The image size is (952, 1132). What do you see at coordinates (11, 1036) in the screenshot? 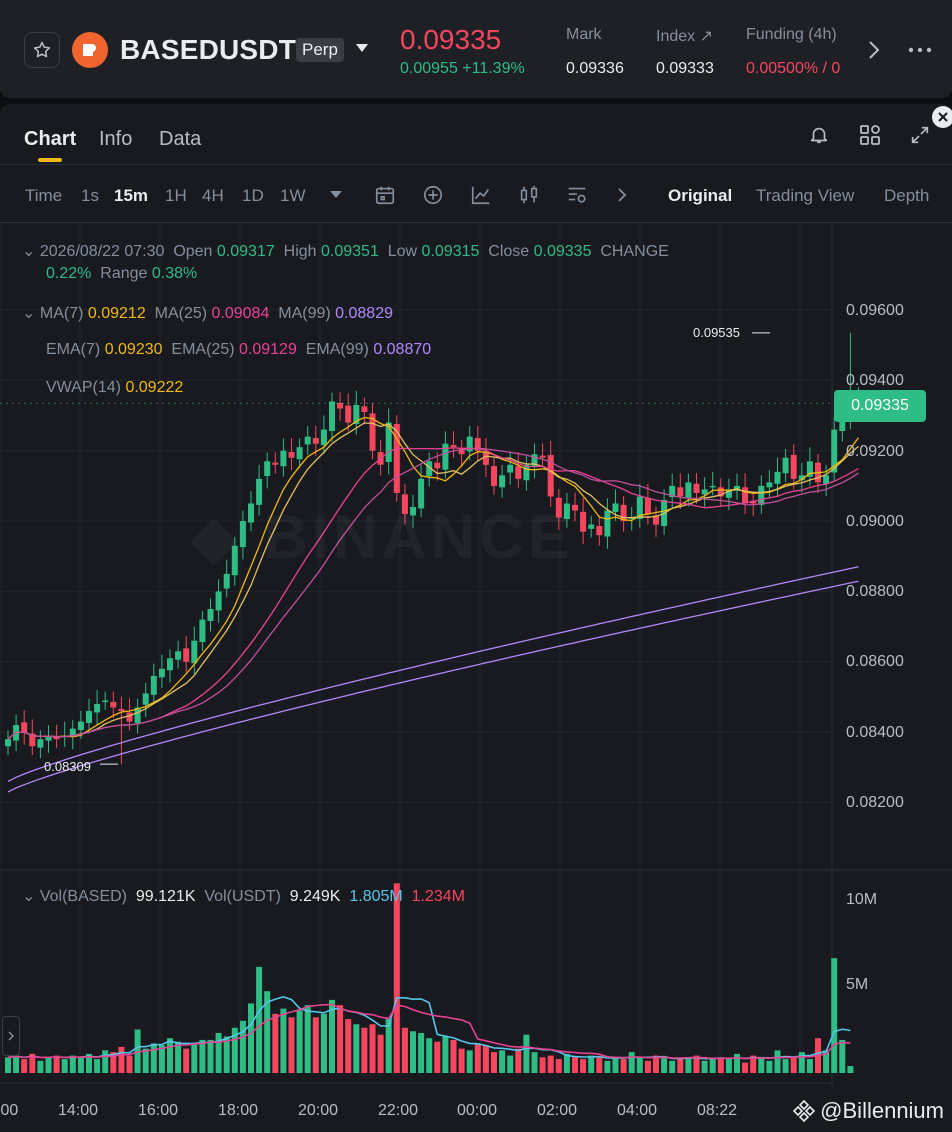
I see `scroll-left-handle` at bounding box center [11, 1036].